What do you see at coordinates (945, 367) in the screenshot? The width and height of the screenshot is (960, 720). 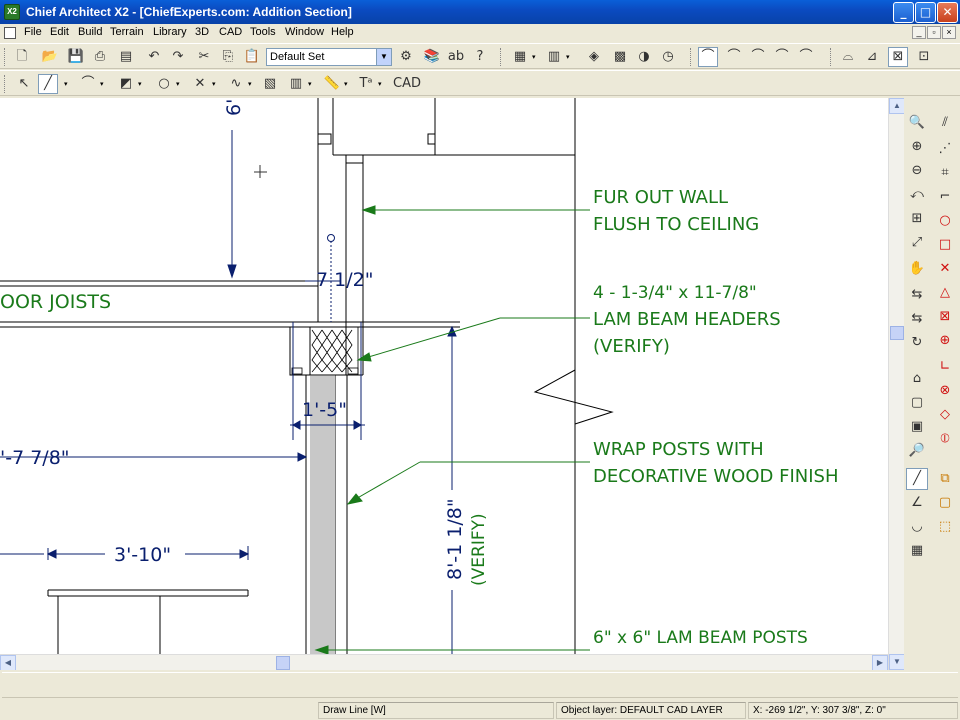 I see `ell-icon: ∟` at bounding box center [945, 367].